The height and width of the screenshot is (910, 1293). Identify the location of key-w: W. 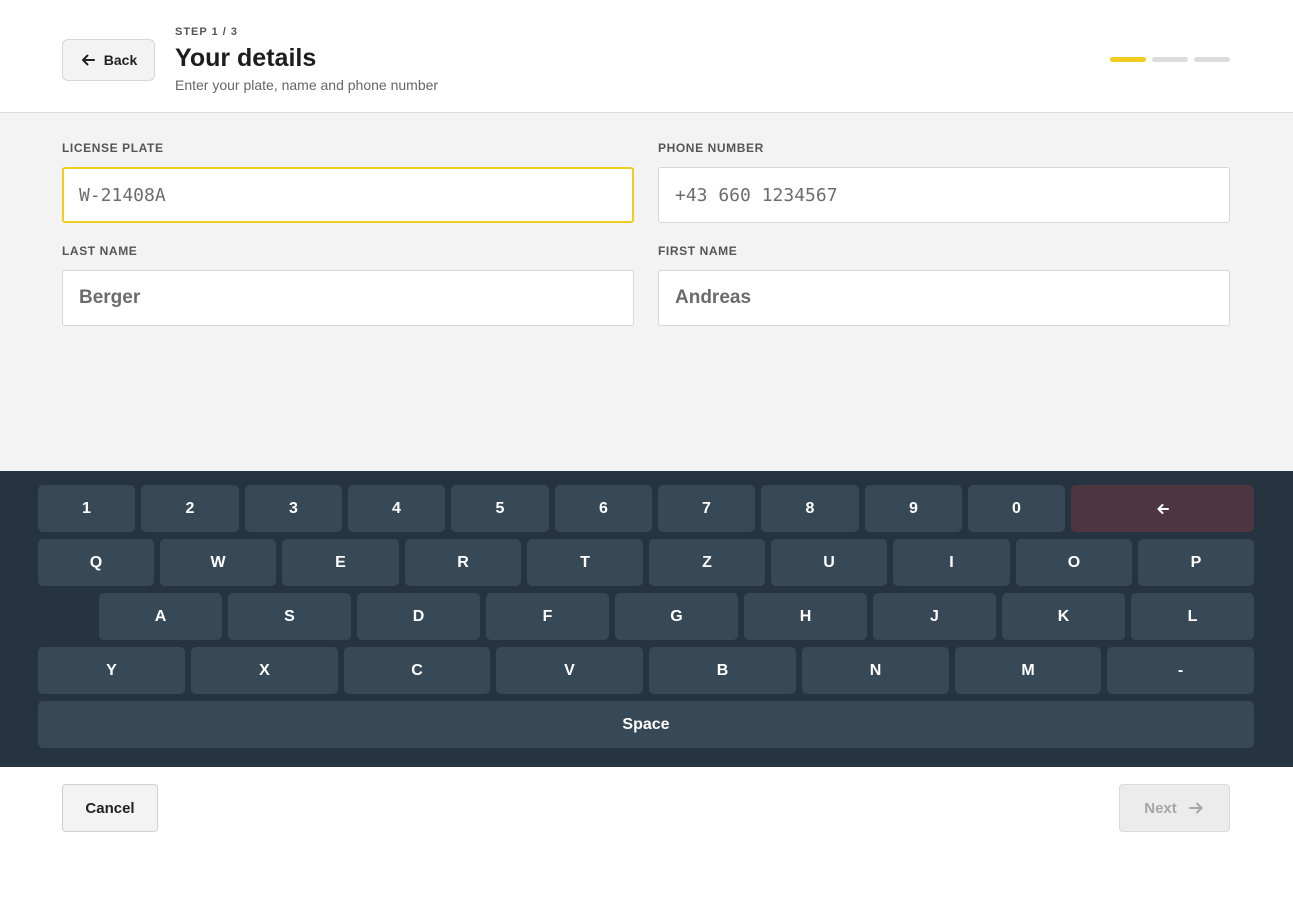
(218, 562).